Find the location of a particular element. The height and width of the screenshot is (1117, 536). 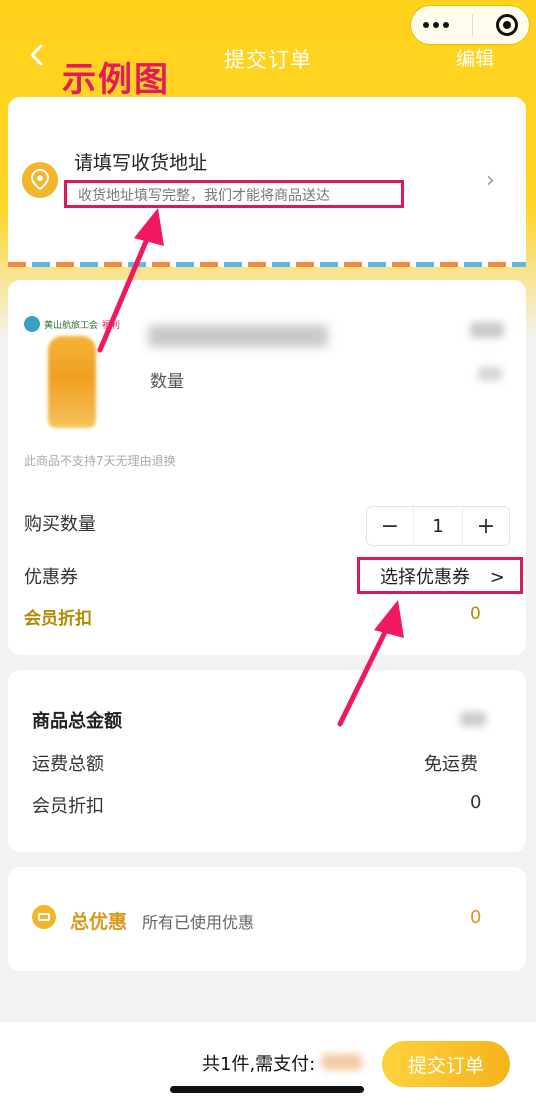

select-coupon-button: 选择优惠券 > is located at coordinates (442, 576).